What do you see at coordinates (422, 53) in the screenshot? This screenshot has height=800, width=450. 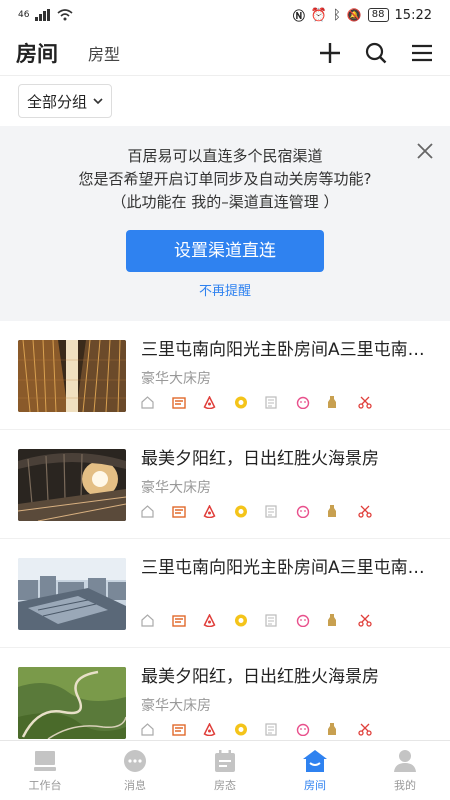 I see `menu-icon` at bounding box center [422, 53].